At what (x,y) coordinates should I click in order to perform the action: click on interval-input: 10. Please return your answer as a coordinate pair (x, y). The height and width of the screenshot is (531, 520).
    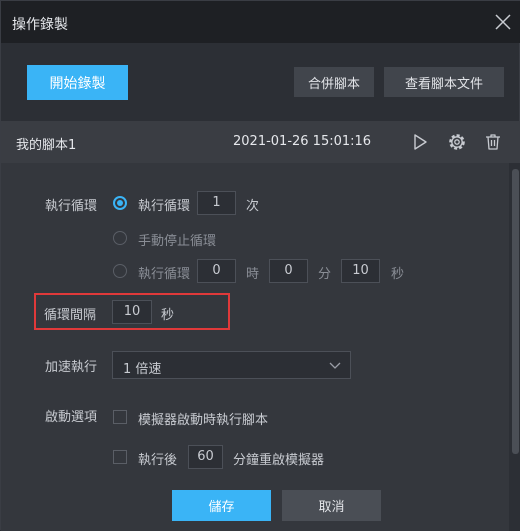
    Looking at the image, I should click on (132, 312).